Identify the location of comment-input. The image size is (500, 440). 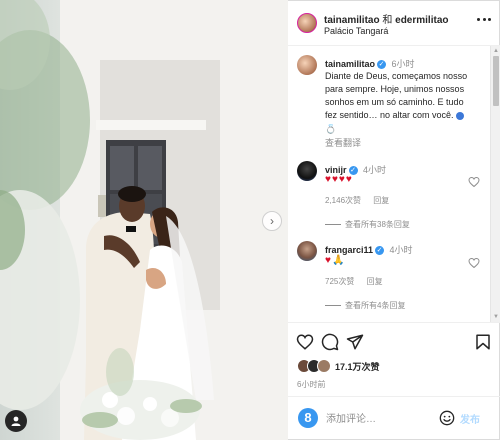
(381, 419).